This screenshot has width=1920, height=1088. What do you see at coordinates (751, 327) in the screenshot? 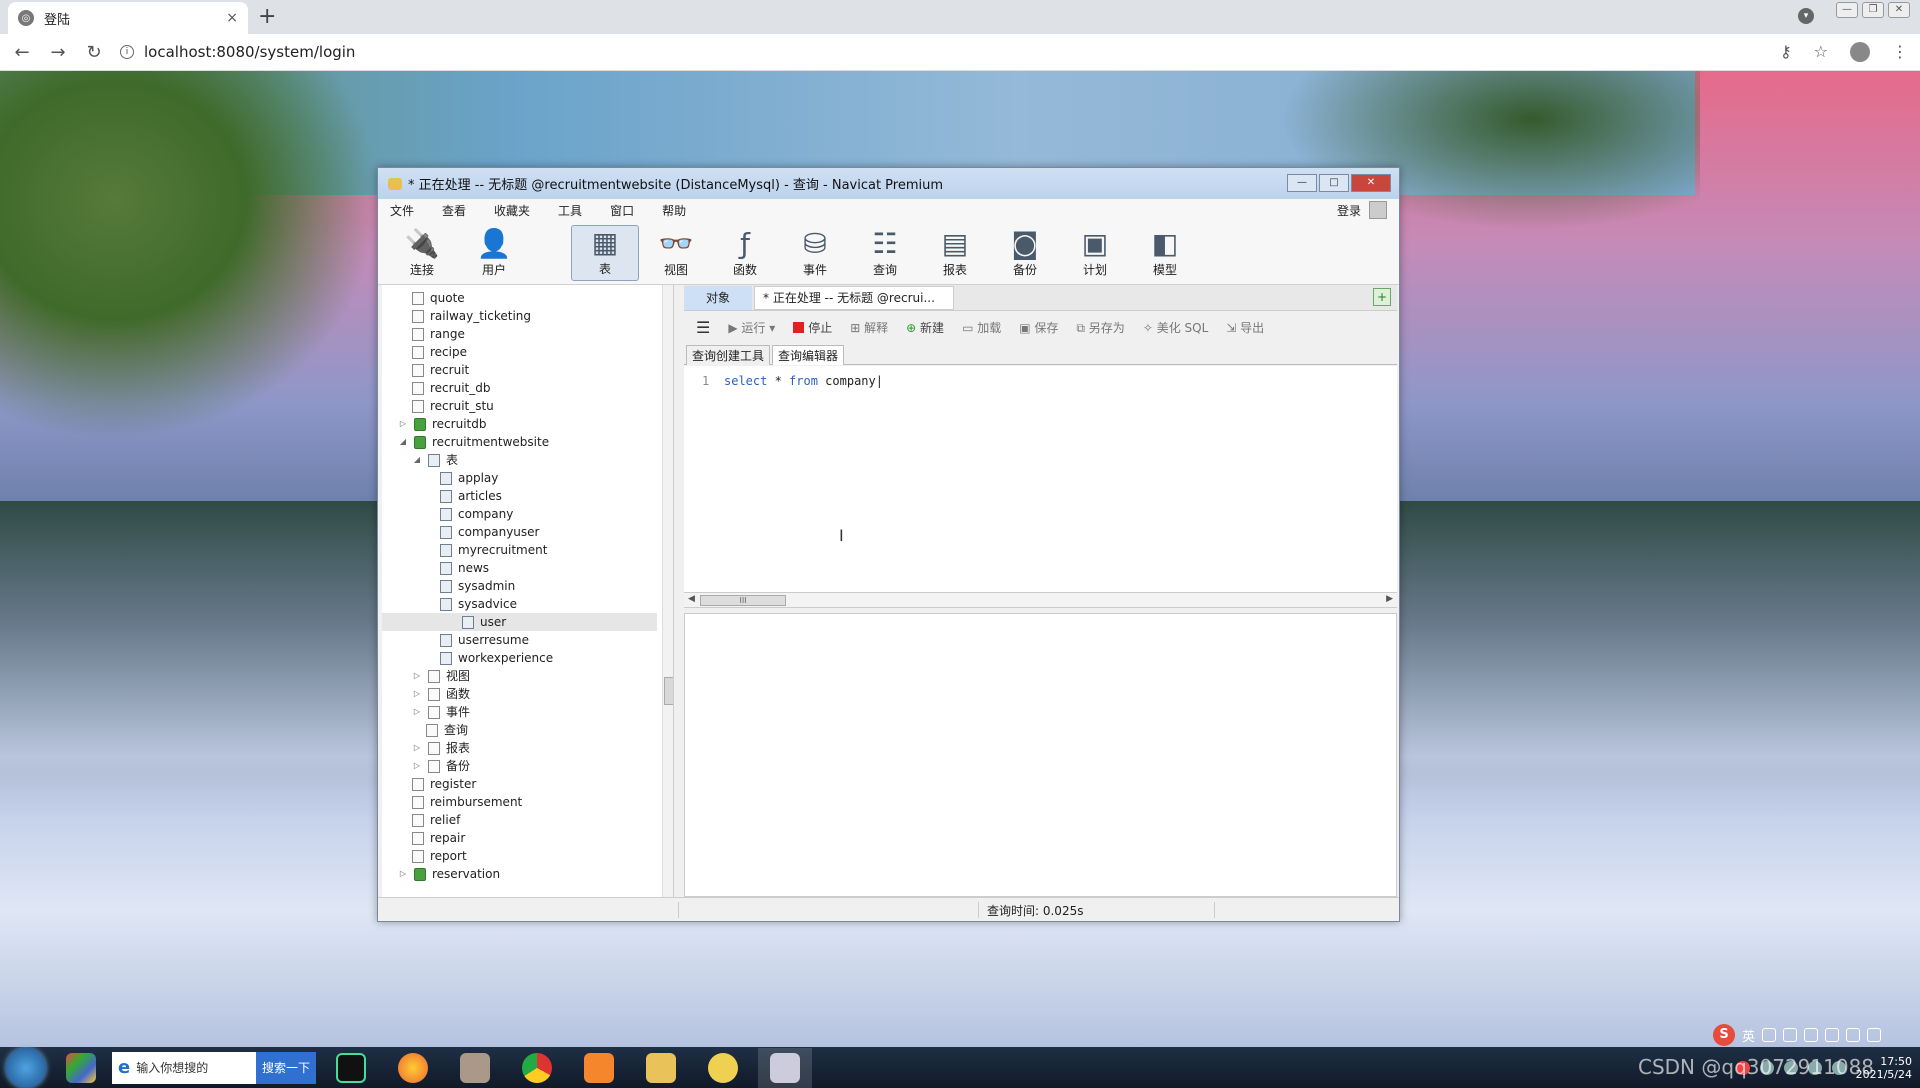
I see `run-button: ▶ 运行 ▾` at bounding box center [751, 327].